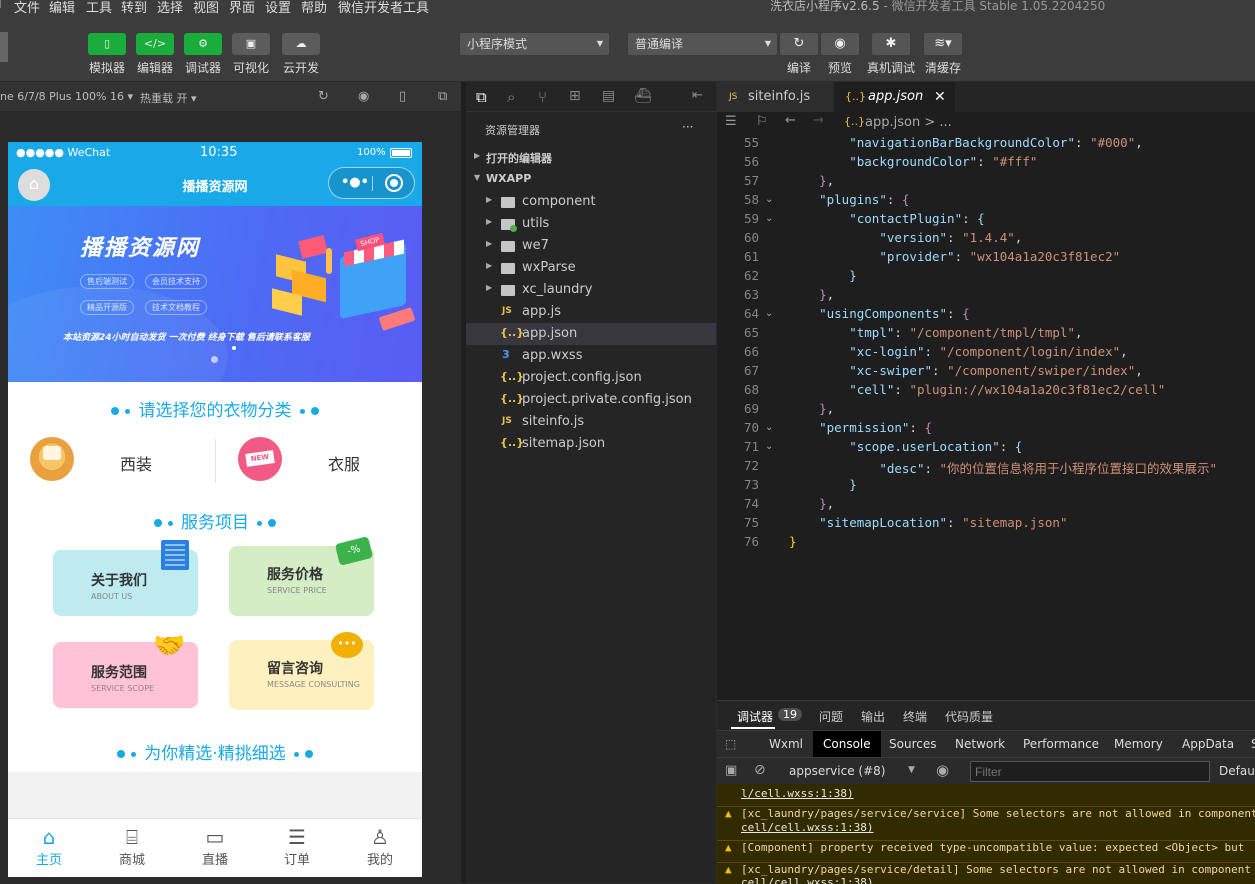 The width and height of the screenshot is (1255, 884). What do you see at coordinates (731, 770) in the screenshot?
I see `sidebar-toggle-icon: ▣` at bounding box center [731, 770].